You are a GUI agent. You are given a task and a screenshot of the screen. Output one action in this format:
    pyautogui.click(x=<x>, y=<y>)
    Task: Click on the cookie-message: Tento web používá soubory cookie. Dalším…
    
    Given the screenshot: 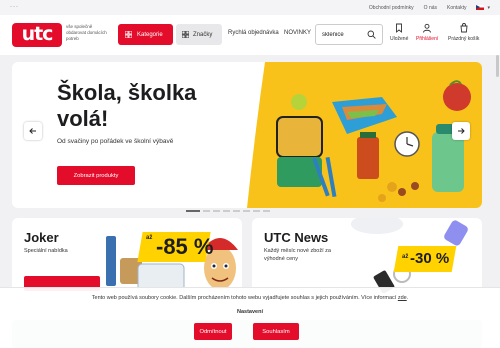 What is the action you would take?
    pyautogui.click(x=225, y=298)
    